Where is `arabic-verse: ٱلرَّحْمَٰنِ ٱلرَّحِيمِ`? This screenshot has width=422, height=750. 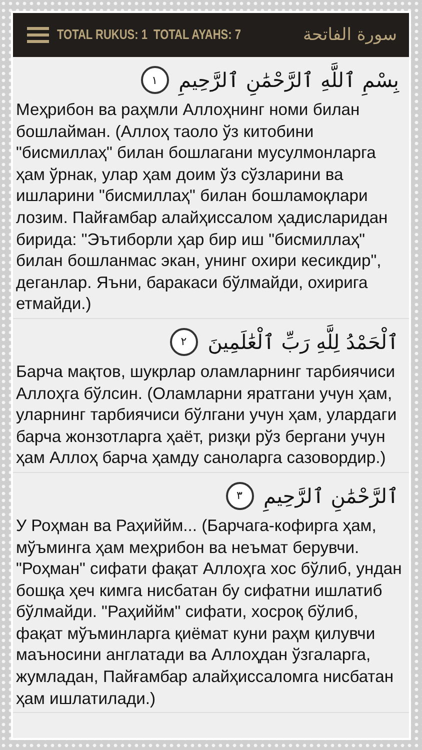 arabic-verse: ٱلرَّحْمَٰنِ ٱلرَّحِيمِ is located at coordinates (331, 495).